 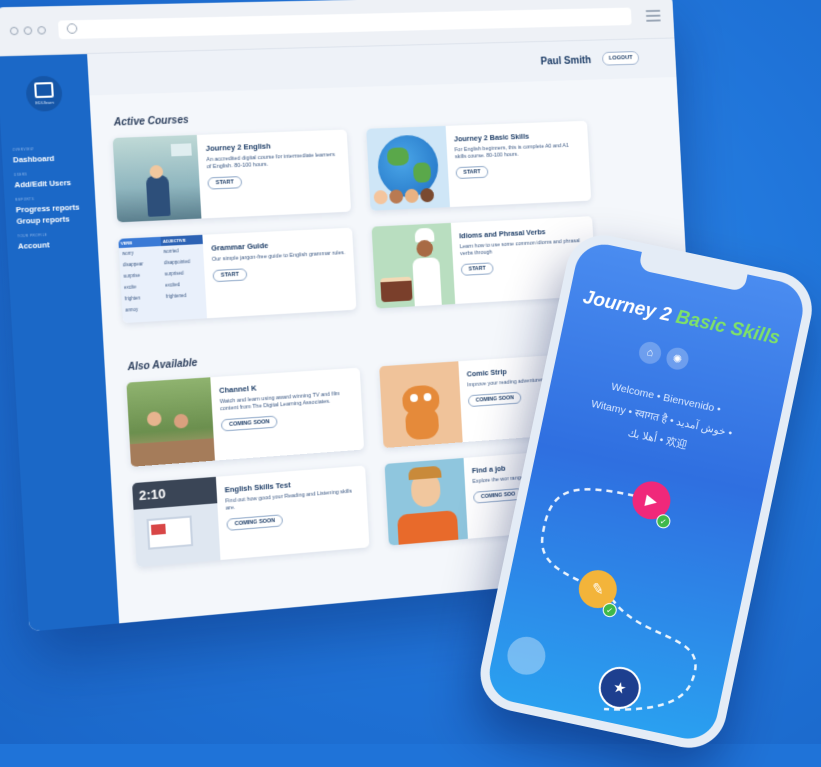 I want to click on worker-illustration, so click(x=426, y=501).